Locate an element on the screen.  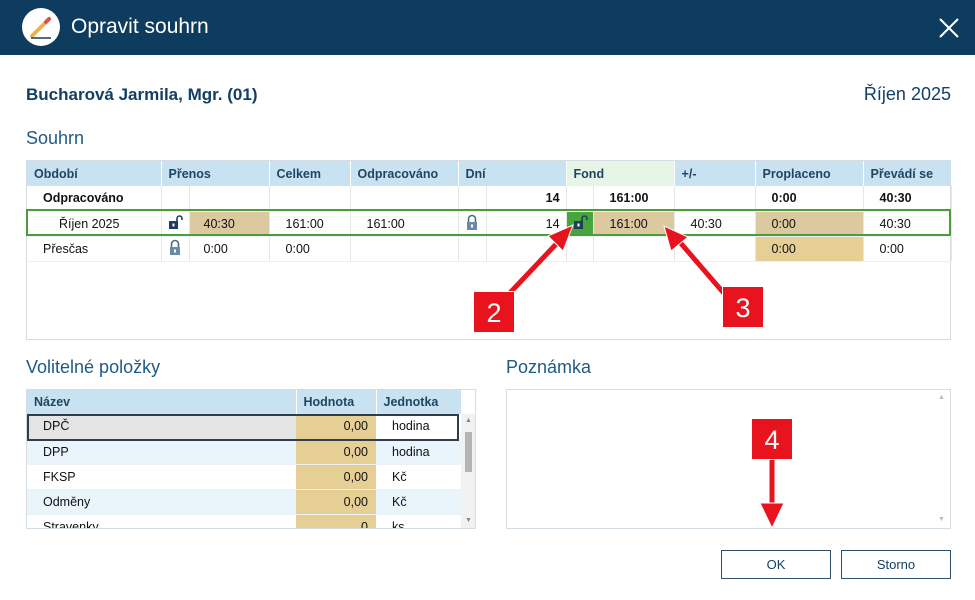
unlock-icon is located at coordinates (175, 224).